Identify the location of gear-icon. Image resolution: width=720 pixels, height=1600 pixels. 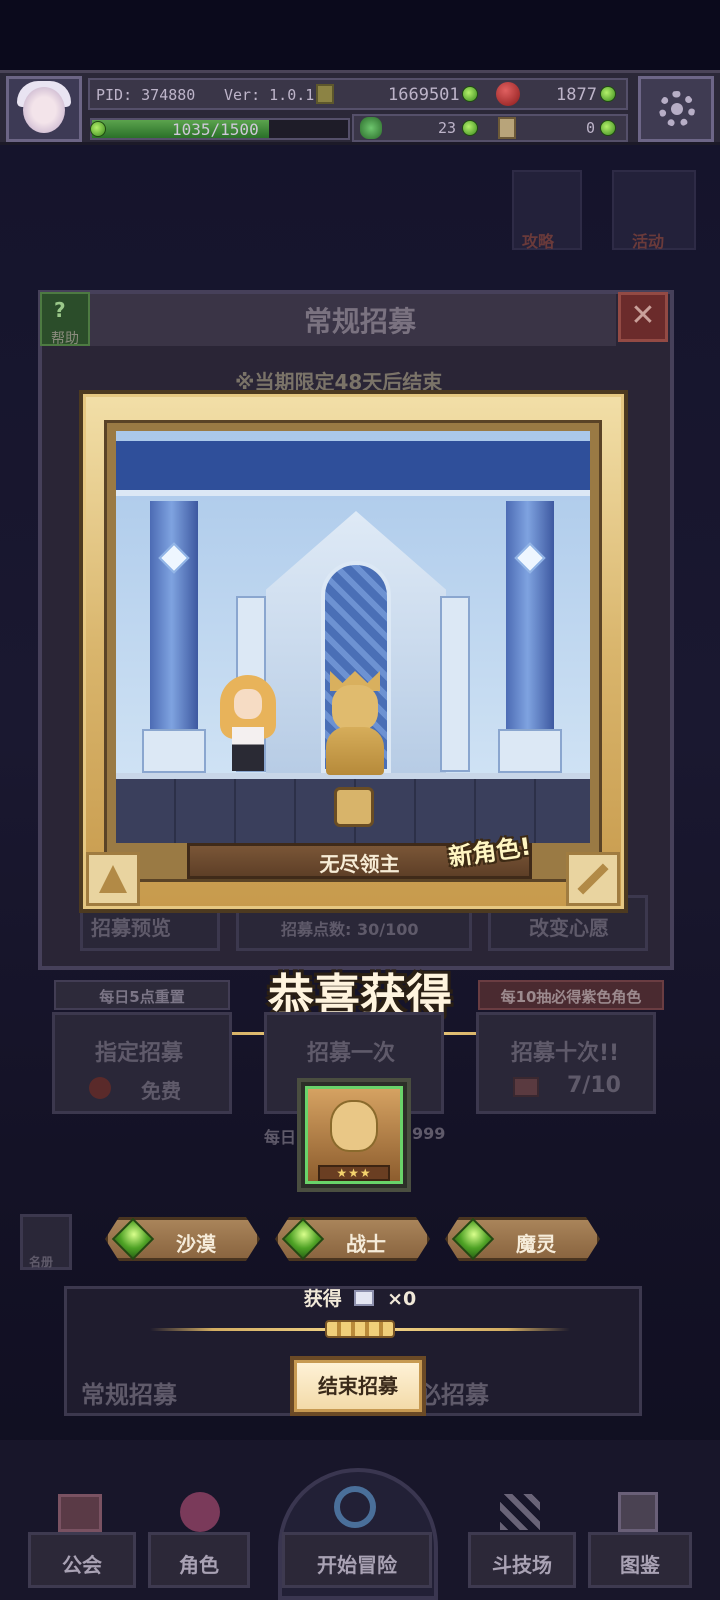
(677, 109).